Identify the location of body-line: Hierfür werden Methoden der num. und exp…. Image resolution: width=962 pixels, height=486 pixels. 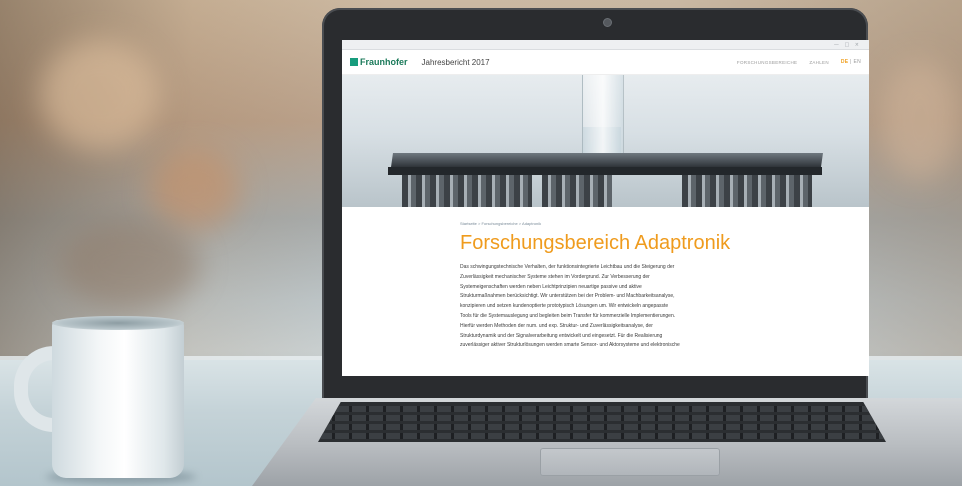
(556, 325).